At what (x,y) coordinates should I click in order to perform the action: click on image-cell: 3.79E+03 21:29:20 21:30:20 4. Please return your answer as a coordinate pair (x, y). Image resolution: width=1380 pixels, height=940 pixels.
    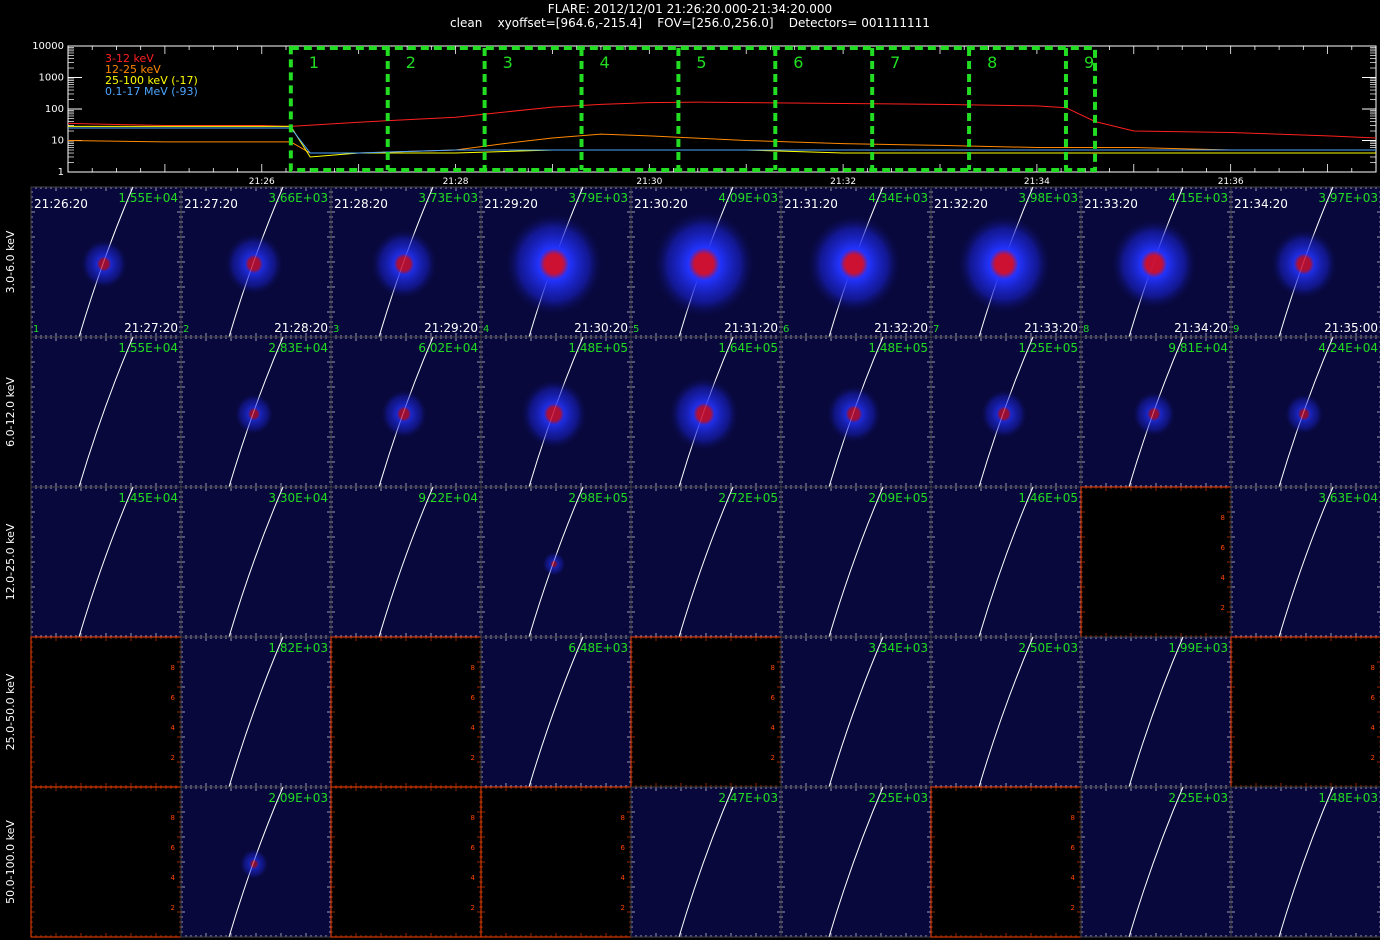
    Looking at the image, I should click on (556, 262).